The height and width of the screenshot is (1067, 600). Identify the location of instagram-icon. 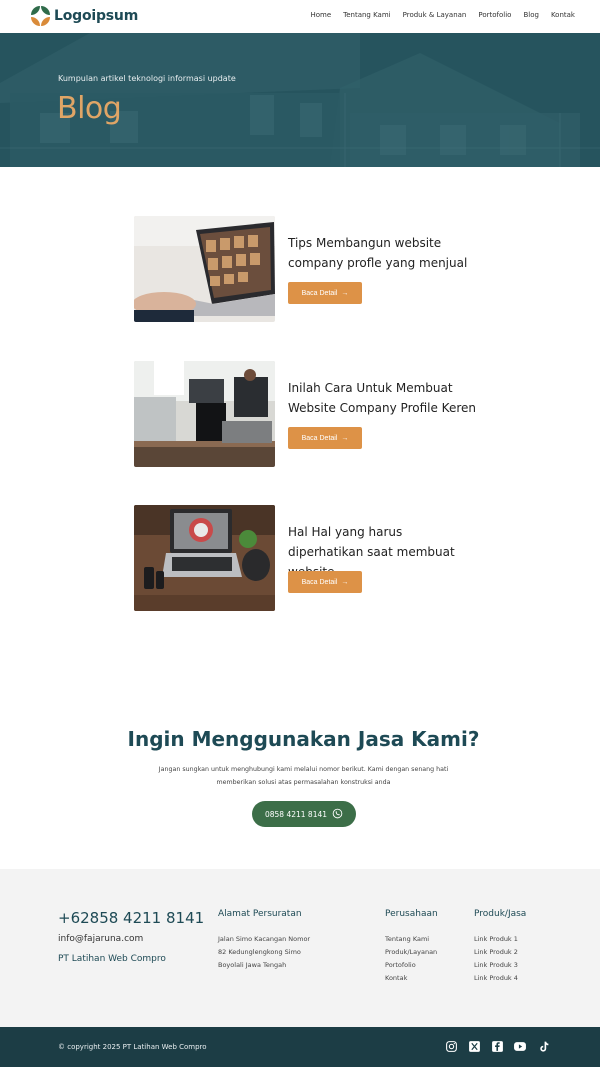
(451, 1046).